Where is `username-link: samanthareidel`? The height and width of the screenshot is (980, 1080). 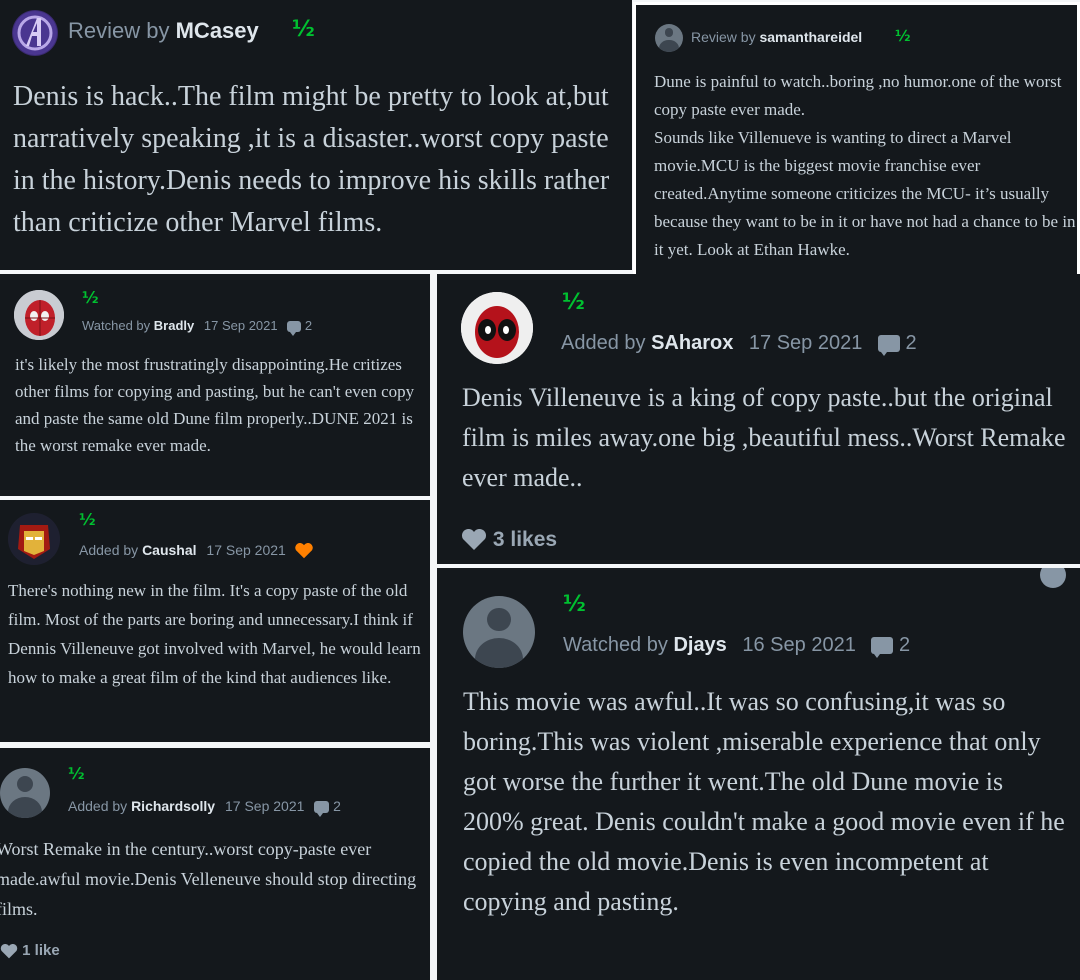 username-link: samanthareidel is located at coordinates (810, 37).